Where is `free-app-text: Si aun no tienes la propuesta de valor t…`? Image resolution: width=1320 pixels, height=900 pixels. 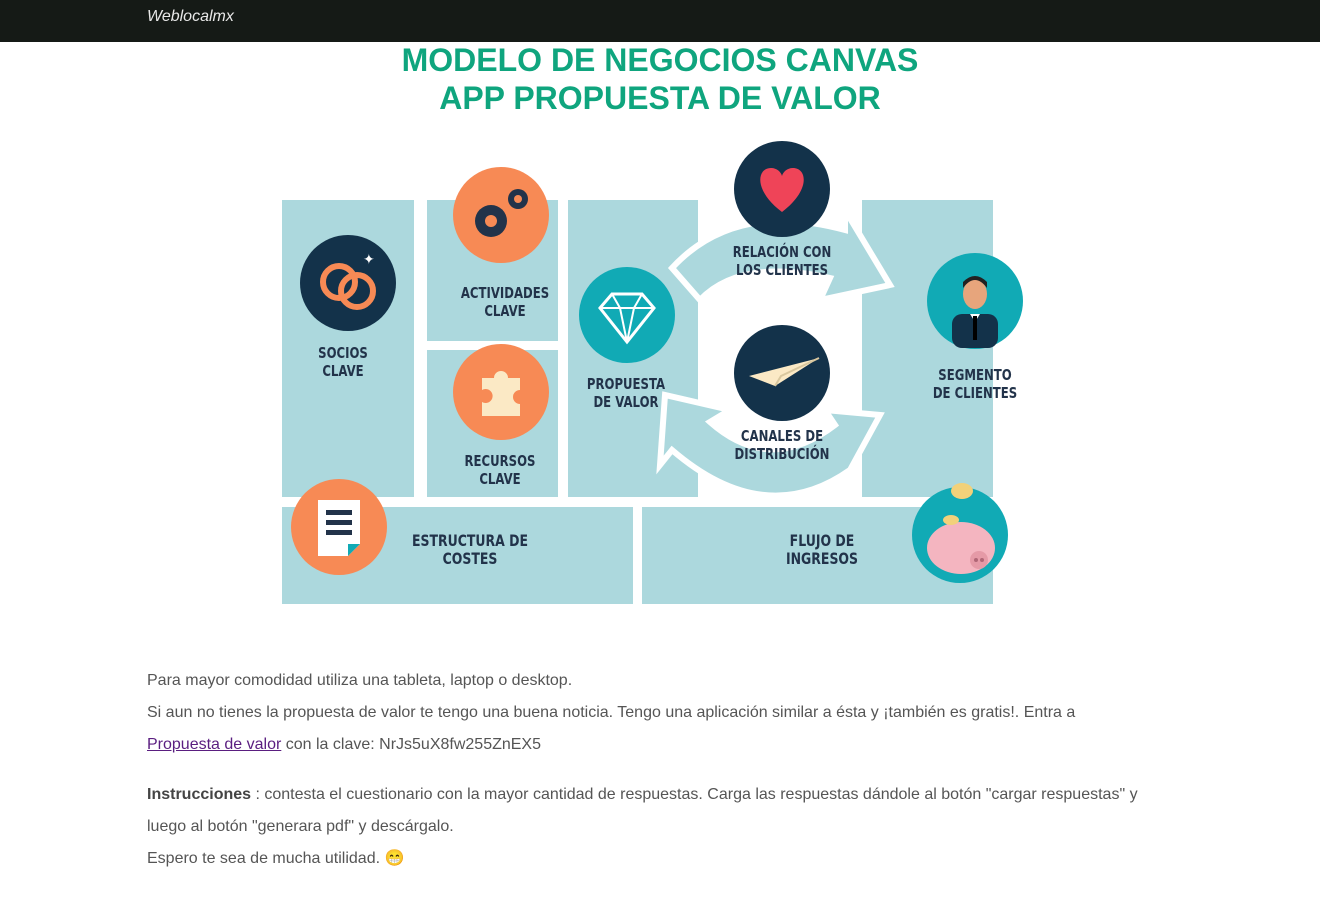 free-app-text: Si aun no tienes la propuesta de valor t… is located at coordinates (611, 712).